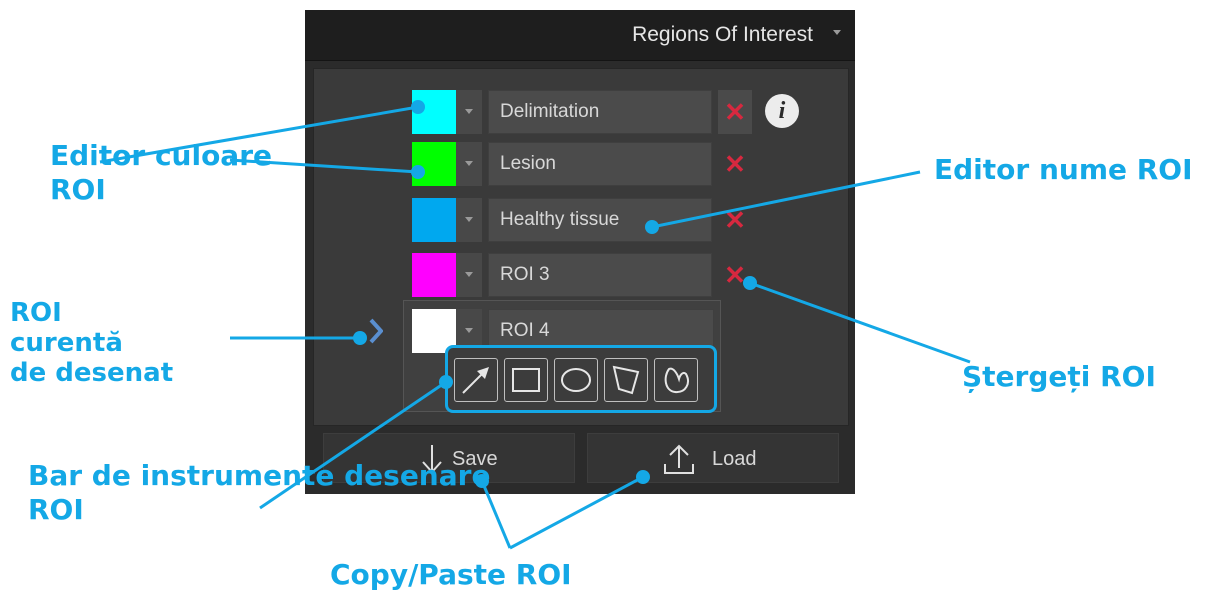 The width and height of the screenshot is (1220, 592). What do you see at coordinates (259, 493) in the screenshot?
I see `callout-drawing-toolbar: Bar de instrumente desenare ROI` at bounding box center [259, 493].